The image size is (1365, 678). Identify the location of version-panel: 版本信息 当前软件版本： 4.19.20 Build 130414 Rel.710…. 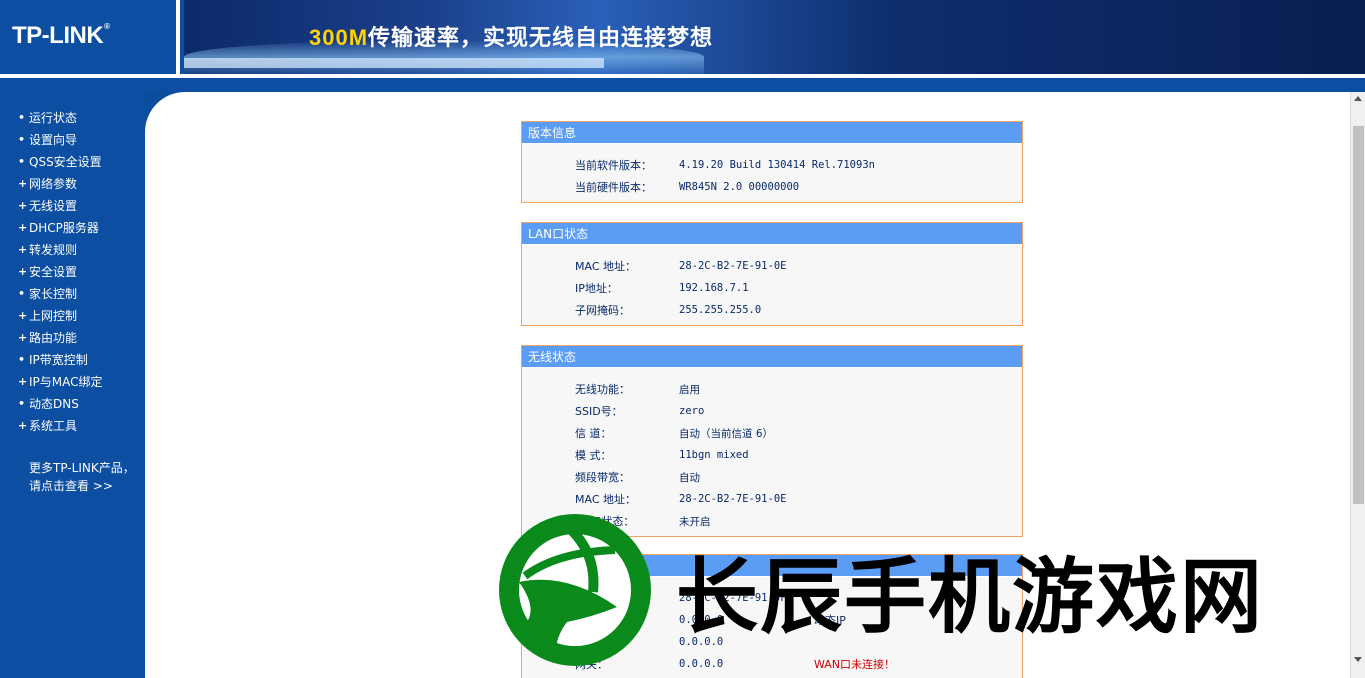
(772, 162).